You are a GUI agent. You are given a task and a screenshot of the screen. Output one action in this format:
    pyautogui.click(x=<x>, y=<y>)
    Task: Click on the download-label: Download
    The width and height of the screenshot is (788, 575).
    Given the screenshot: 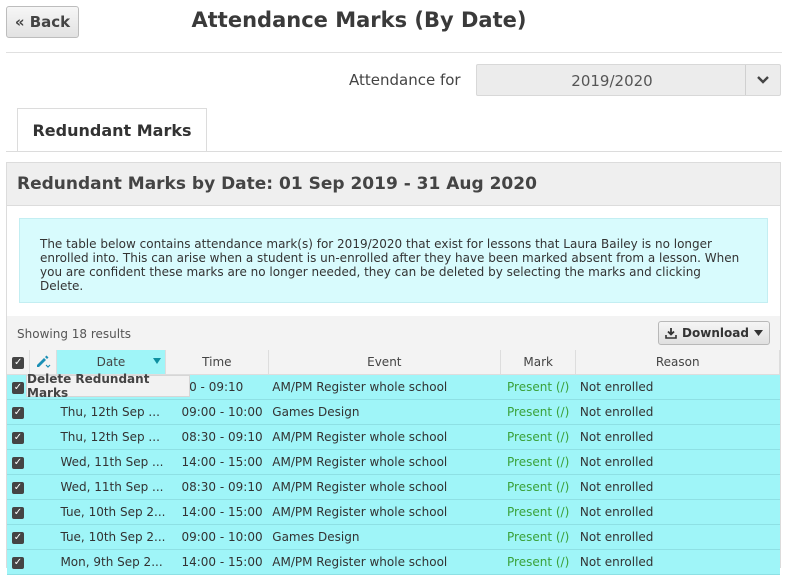 What is the action you would take?
    pyautogui.click(x=715, y=333)
    